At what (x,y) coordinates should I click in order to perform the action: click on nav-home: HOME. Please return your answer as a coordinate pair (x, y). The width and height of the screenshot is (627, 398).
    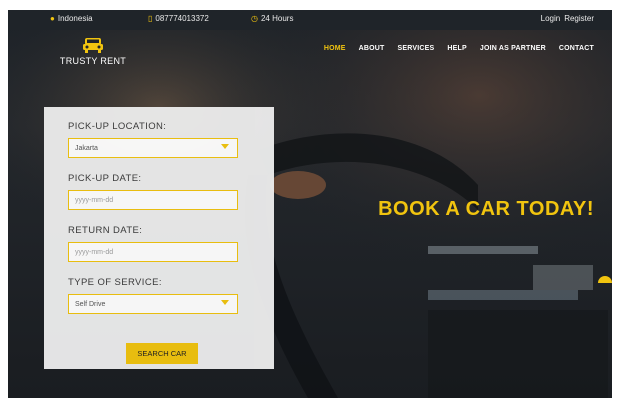
    Looking at the image, I should click on (335, 48).